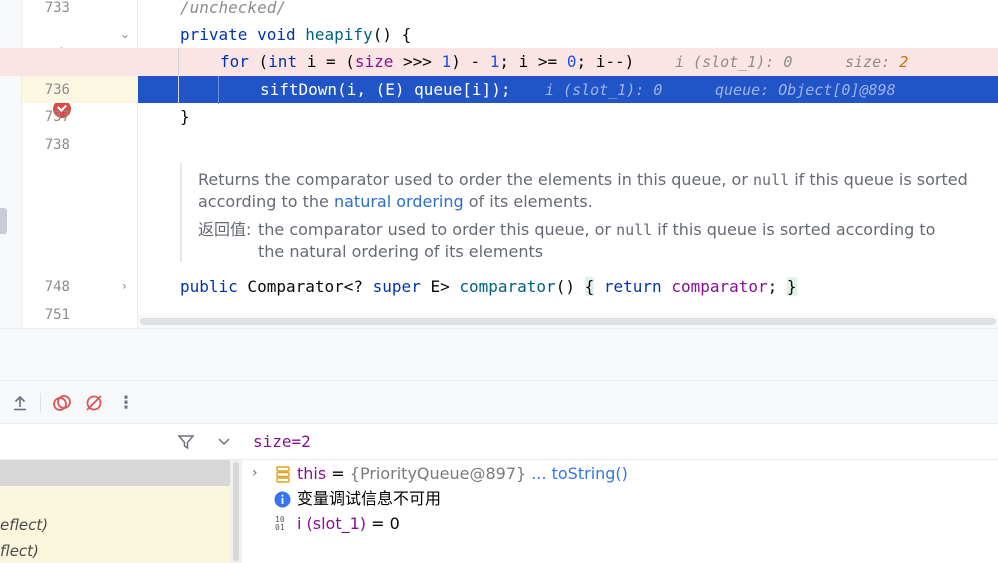  Describe the element at coordinates (225, 229) in the screenshot. I see `doc-returns-label: 返回值:` at that location.